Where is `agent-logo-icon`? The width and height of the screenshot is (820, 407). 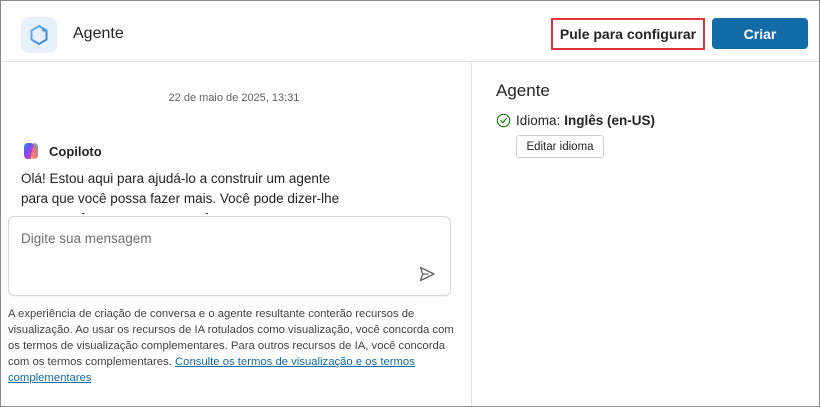 agent-logo-icon is located at coordinates (39, 35).